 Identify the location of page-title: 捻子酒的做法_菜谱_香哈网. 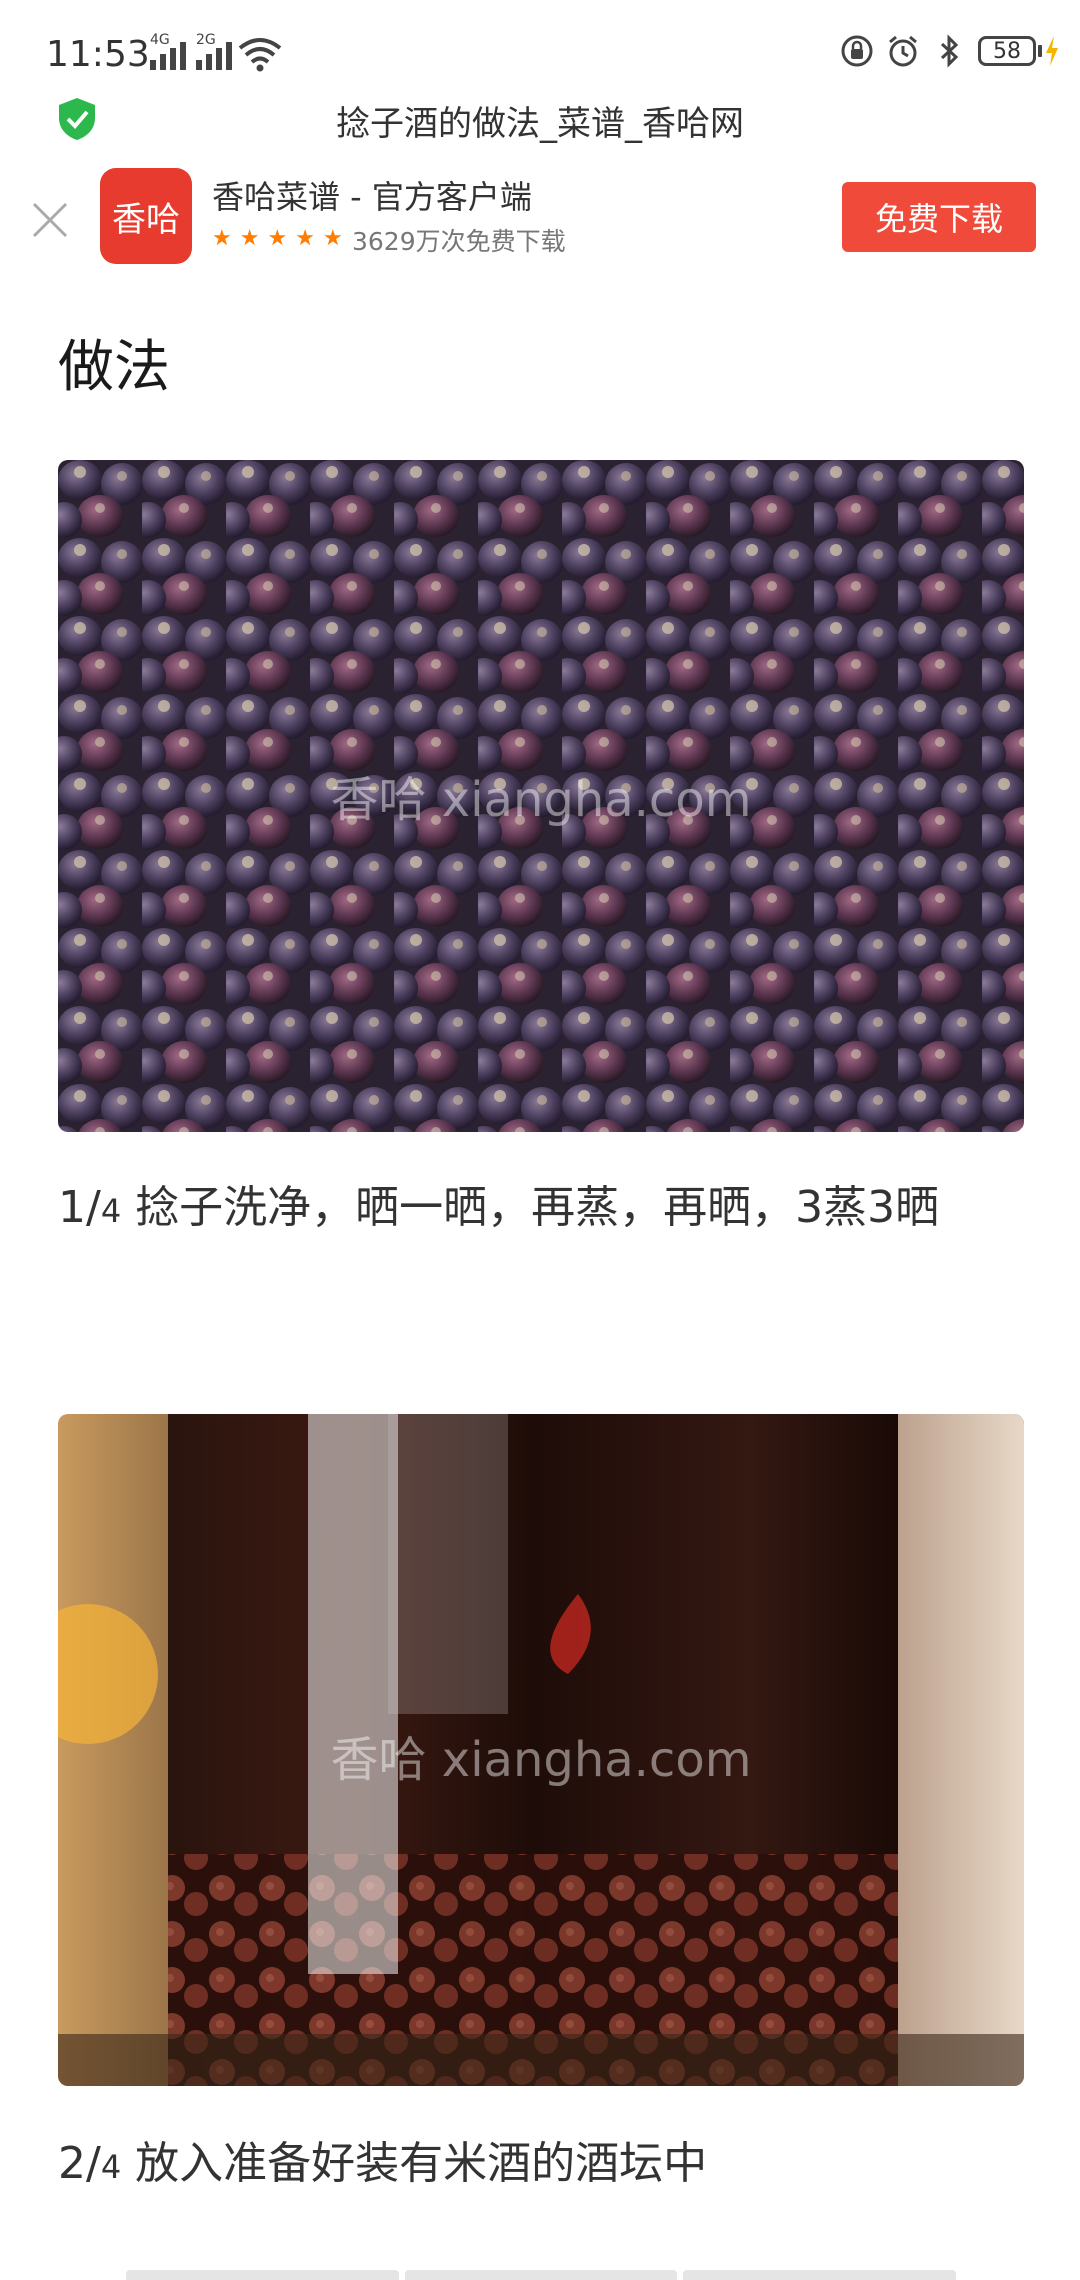
(540, 124).